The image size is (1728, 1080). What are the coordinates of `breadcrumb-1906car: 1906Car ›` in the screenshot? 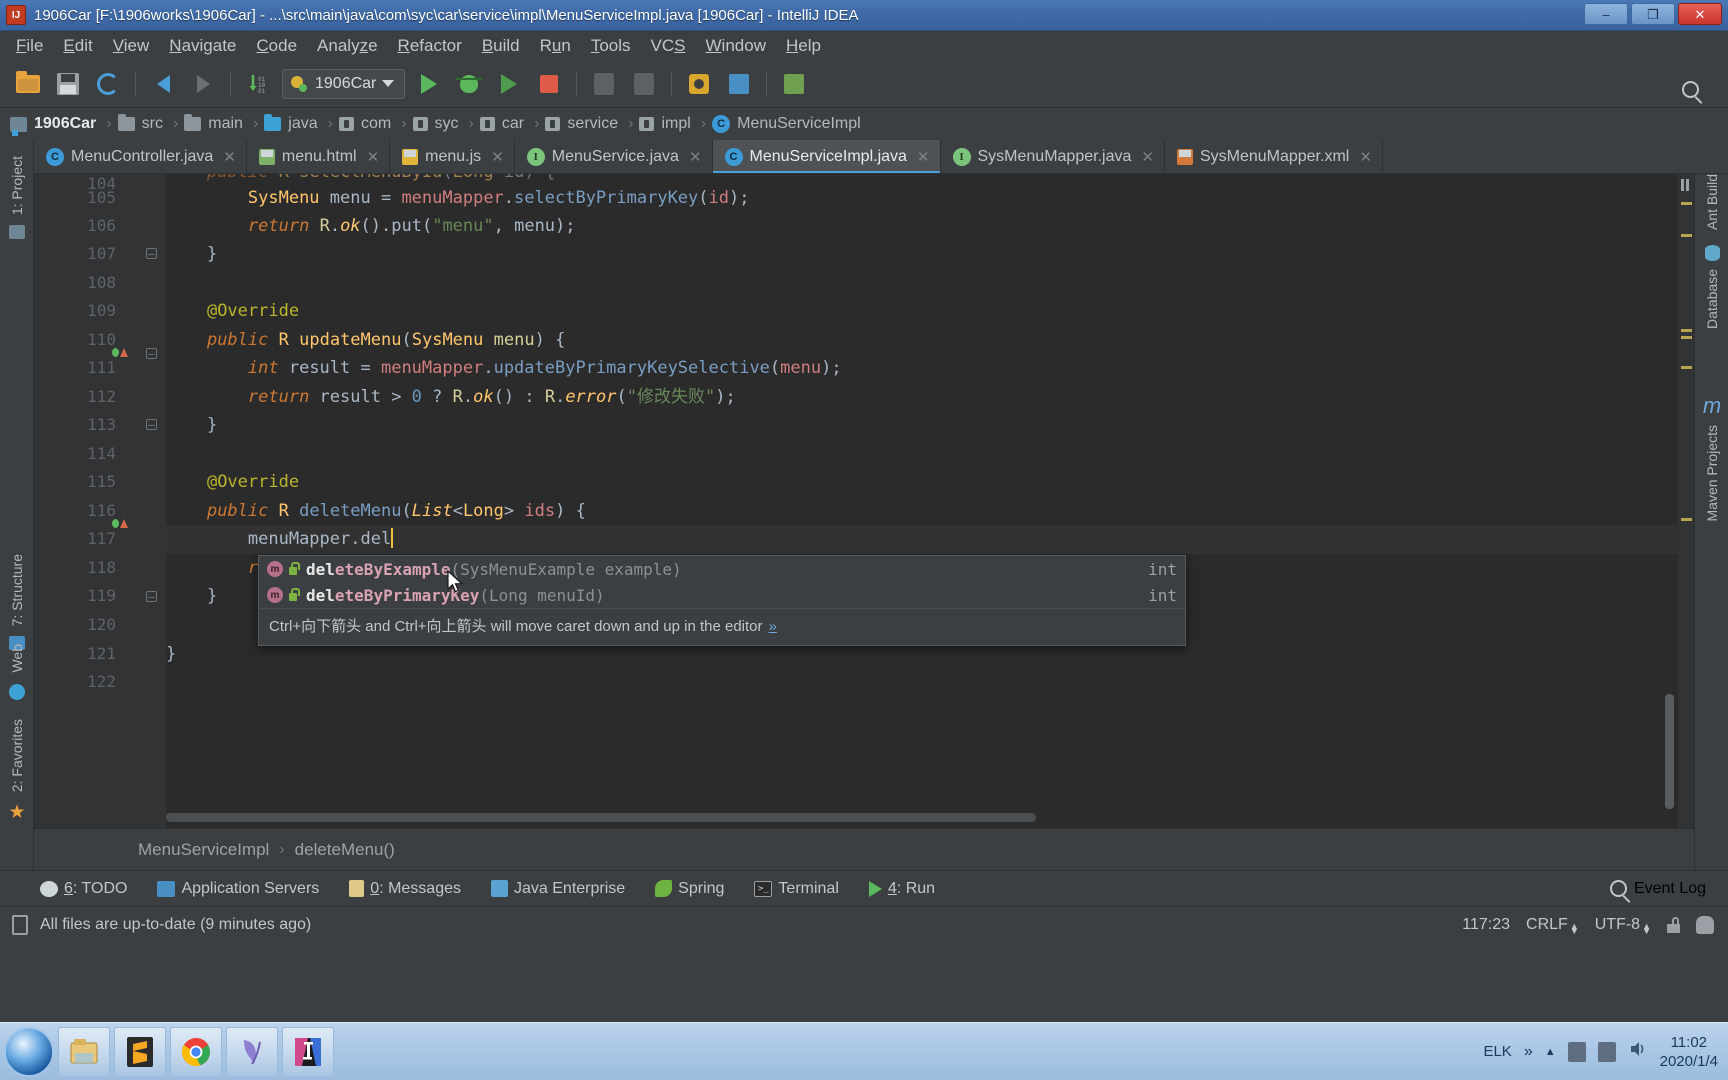 It's located at (64, 125).